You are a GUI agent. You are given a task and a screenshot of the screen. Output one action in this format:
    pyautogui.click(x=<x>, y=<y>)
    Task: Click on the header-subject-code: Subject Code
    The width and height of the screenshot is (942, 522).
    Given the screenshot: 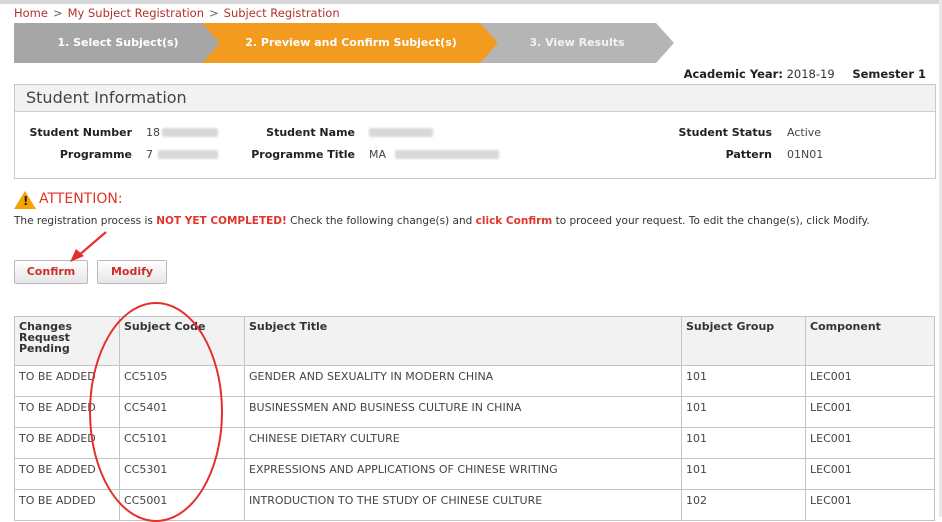 What is the action you would take?
    pyautogui.click(x=182, y=341)
    